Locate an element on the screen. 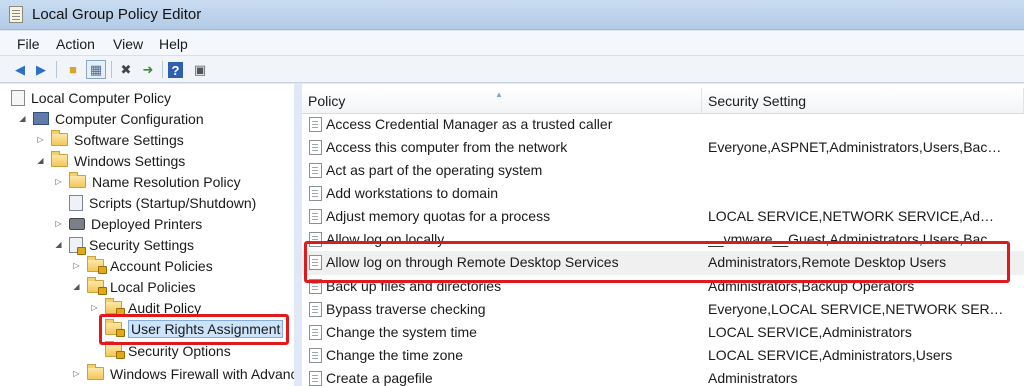 Image resolution: width=1024 pixels, height=386 pixels. column-header-label: Security Setting is located at coordinates (757, 100).